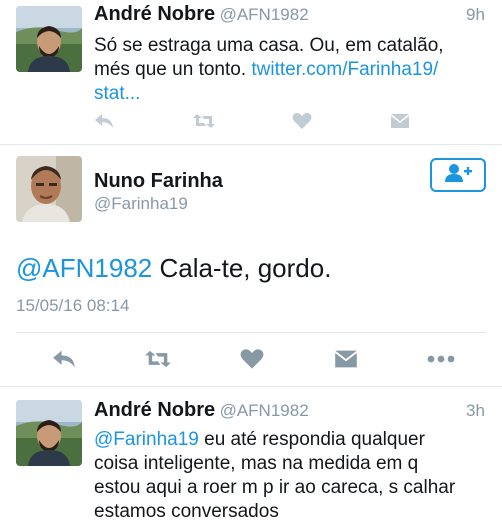 This screenshot has height=527, width=502. I want to click on tweet3-line1-rest: eu até respondia qualquer, so click(311, 439).